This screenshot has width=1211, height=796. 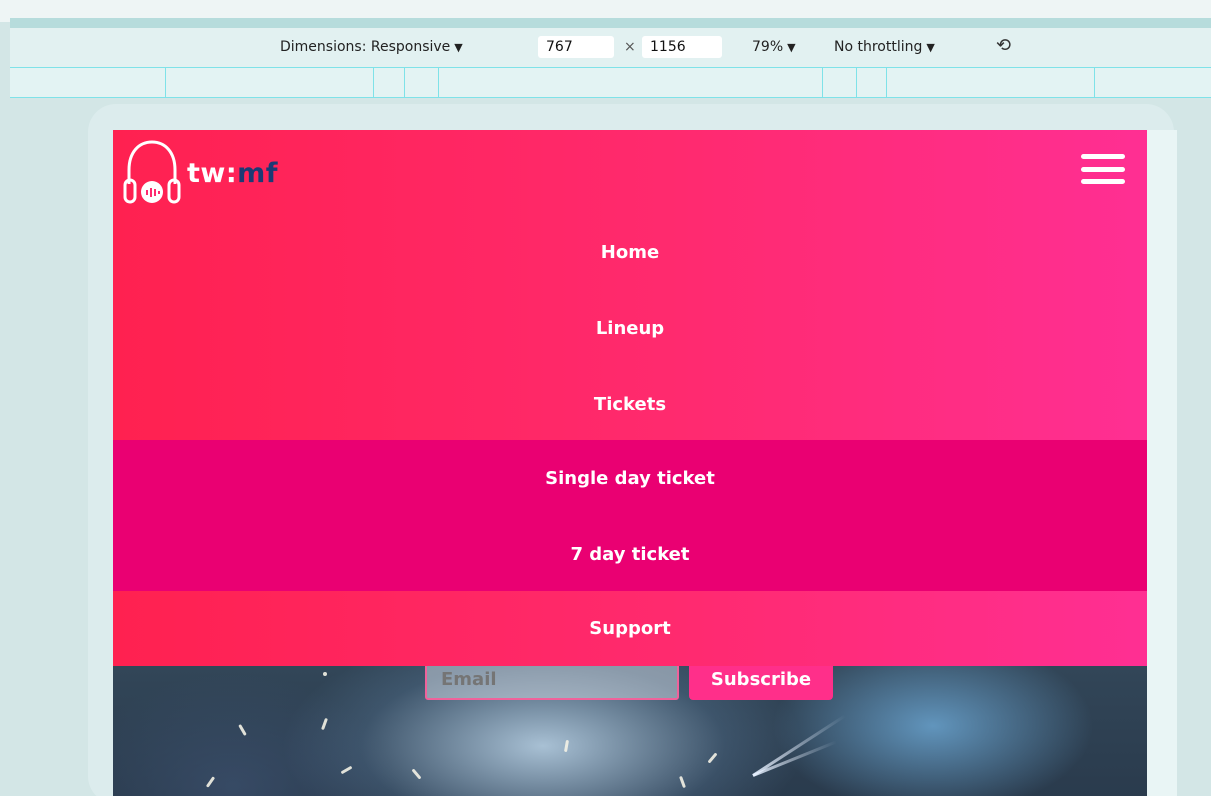 I want to click on logo-text: tw:mf, so click(x=232, y=173).